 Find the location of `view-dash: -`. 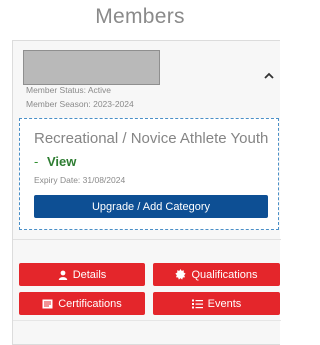

view-dash: - is located at coordinates (36, 161).